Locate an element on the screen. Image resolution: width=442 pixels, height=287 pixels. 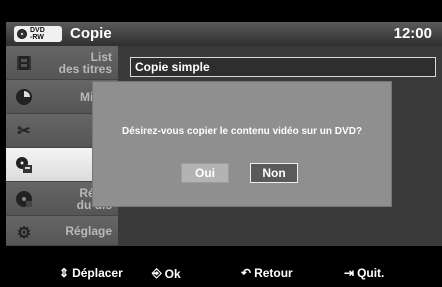
sidebar-item-label-line2: des titres is located at coordinates (85, 69).